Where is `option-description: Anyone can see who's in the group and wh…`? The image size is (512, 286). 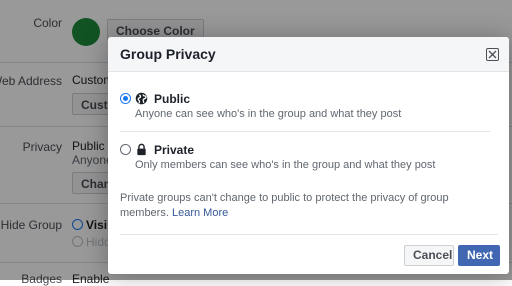 option-description: Anyone can see who's in the group and wh… is located at coordinates (268, 114).